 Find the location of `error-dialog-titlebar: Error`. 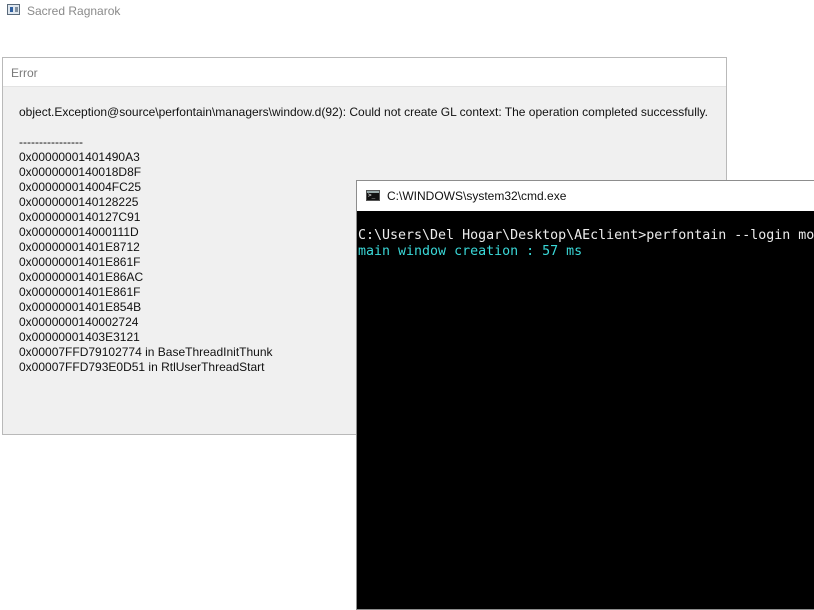

error-dialog-titlebar: Error is located at coordinates (364, 72).